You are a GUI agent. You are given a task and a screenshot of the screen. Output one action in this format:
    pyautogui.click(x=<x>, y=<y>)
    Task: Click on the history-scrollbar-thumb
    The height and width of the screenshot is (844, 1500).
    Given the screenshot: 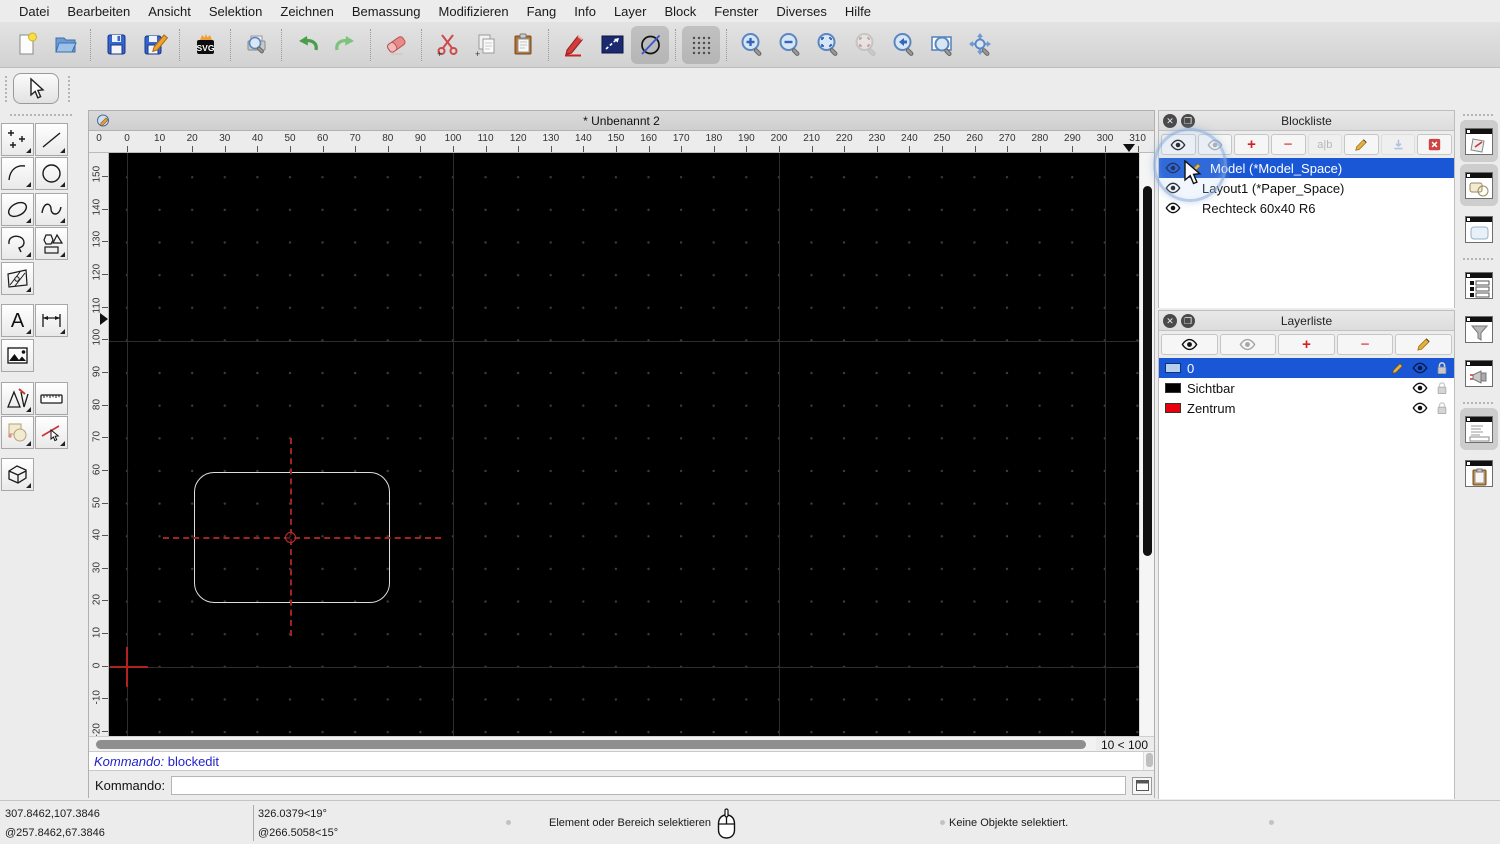 What is the action you would take?
    pyautogui.click(x=1149, y=760)
    